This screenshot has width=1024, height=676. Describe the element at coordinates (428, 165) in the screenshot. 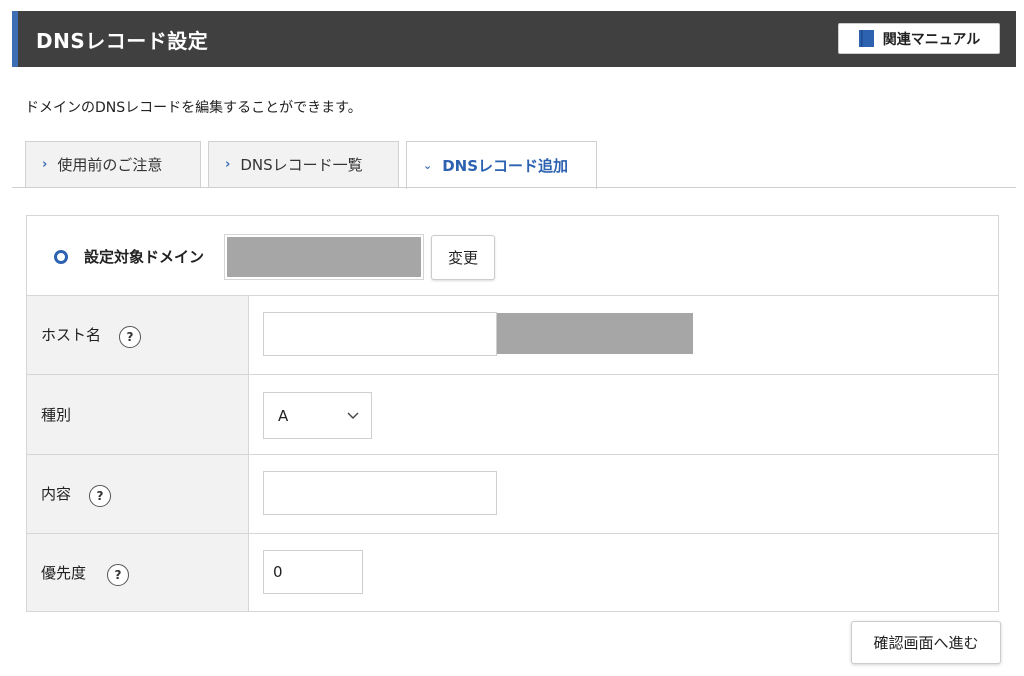

I see `chevron-down-icon: ⌄` at that location.